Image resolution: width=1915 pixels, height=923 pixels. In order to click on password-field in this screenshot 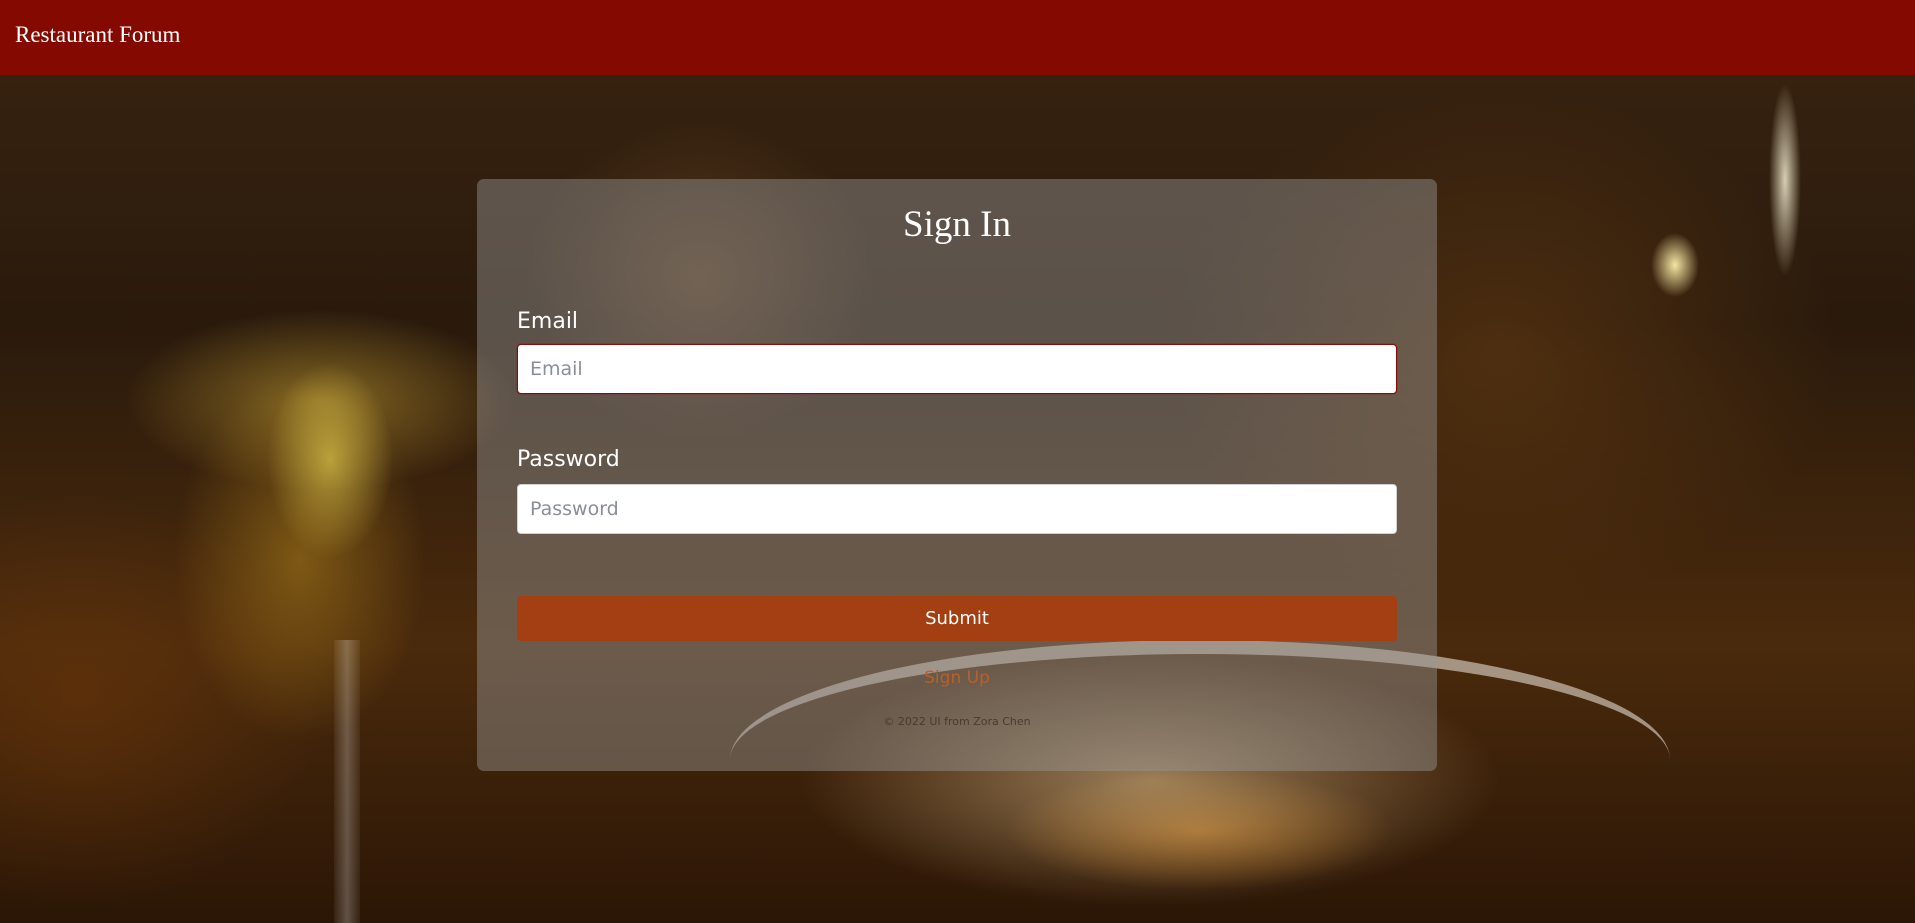, I will do `click(957, 509)`.